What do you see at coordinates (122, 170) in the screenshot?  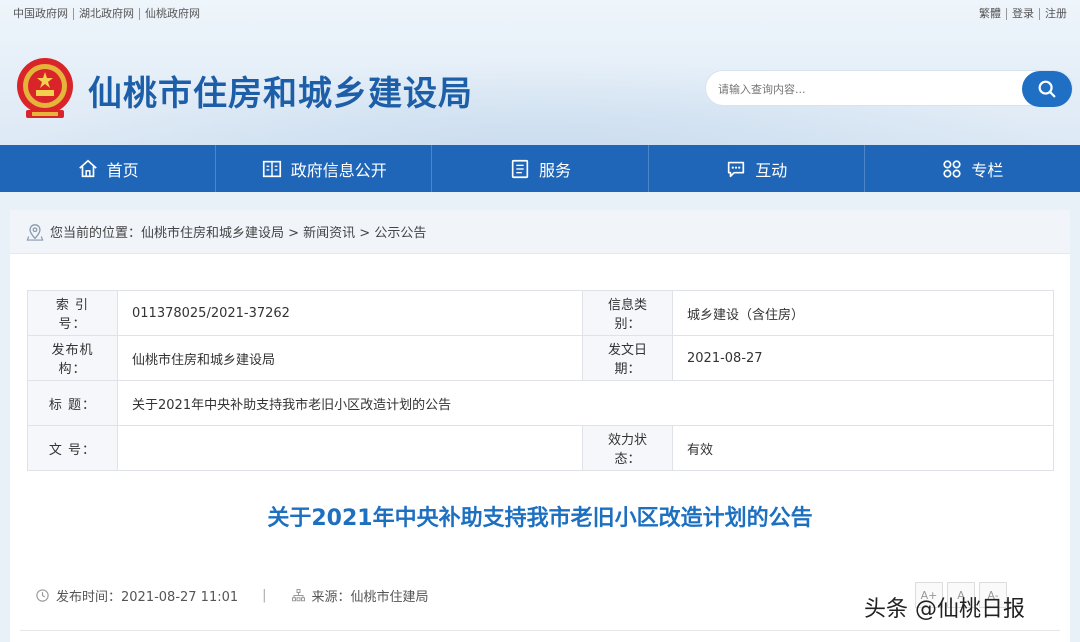 I see `nav-label: 首页` at bounding box center [122, 170].